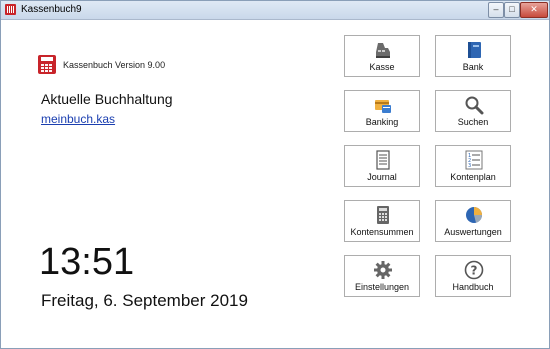  Describe the element at coordinates (114, 65) in the screenshot. I see `version-label: Kassenbuch Version 9.00` at that location.